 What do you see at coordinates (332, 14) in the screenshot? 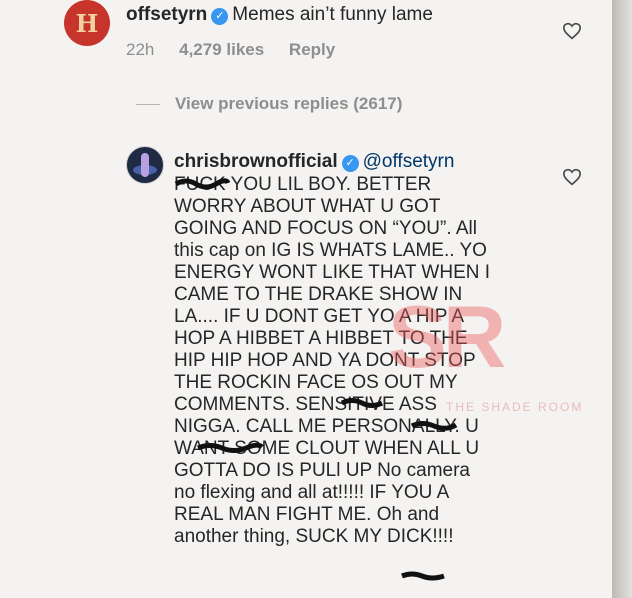
I see `comment-1-text: Memes ain’t funny lame` at bounding box center [332, 14].